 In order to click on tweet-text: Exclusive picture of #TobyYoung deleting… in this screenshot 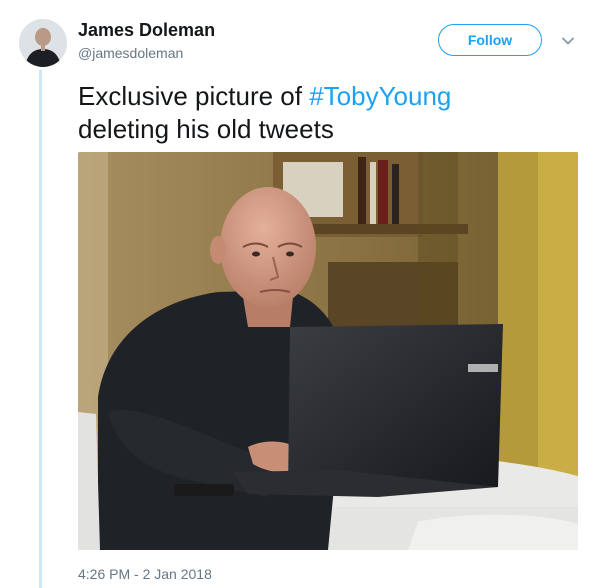, I will do `click(328, 113)`.